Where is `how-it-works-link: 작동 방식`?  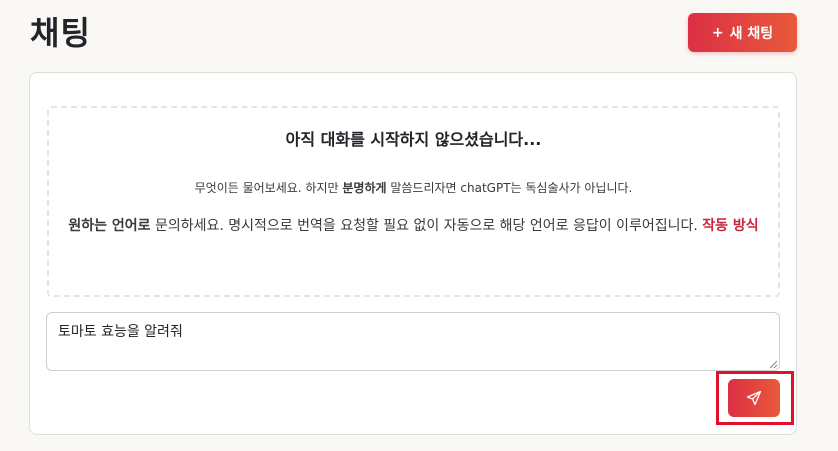 how-it-works-link: 작동 방식 is located at coordinates (730, 226).